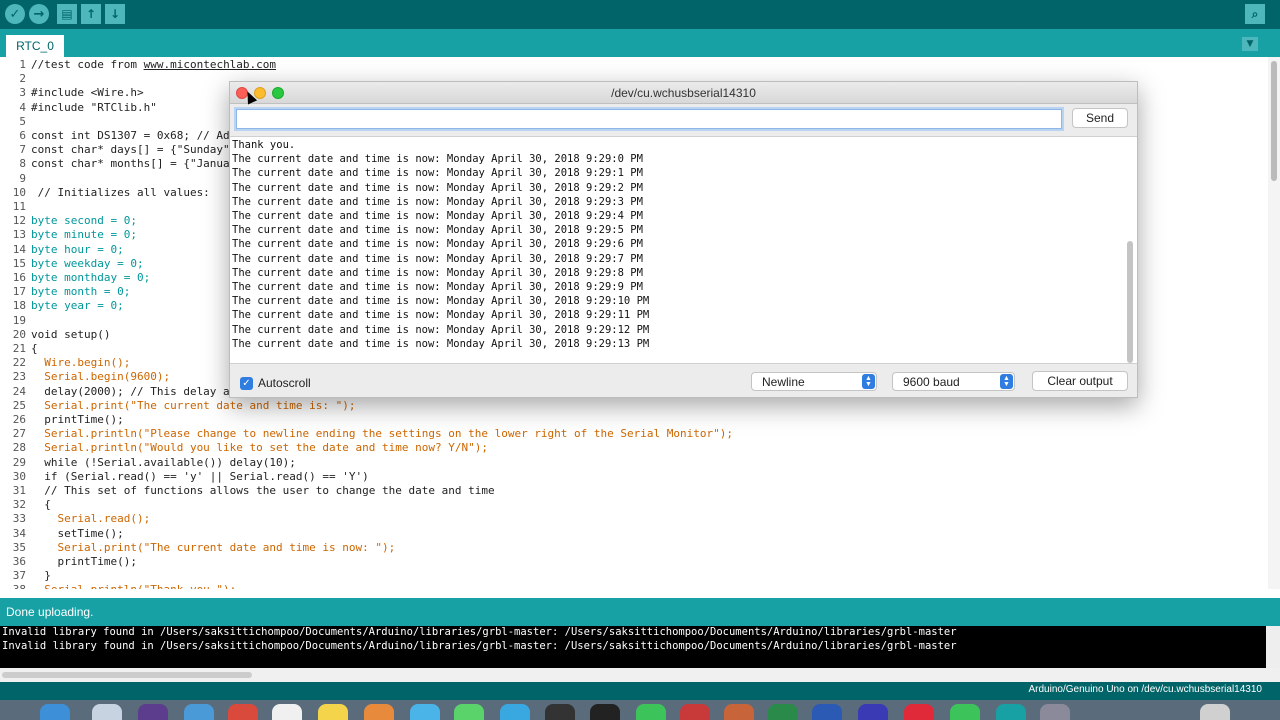  What do you see at coordinates (739, 712) in the screenshot?
I see `powerpoint-icon` at bounding box center [739, 712].